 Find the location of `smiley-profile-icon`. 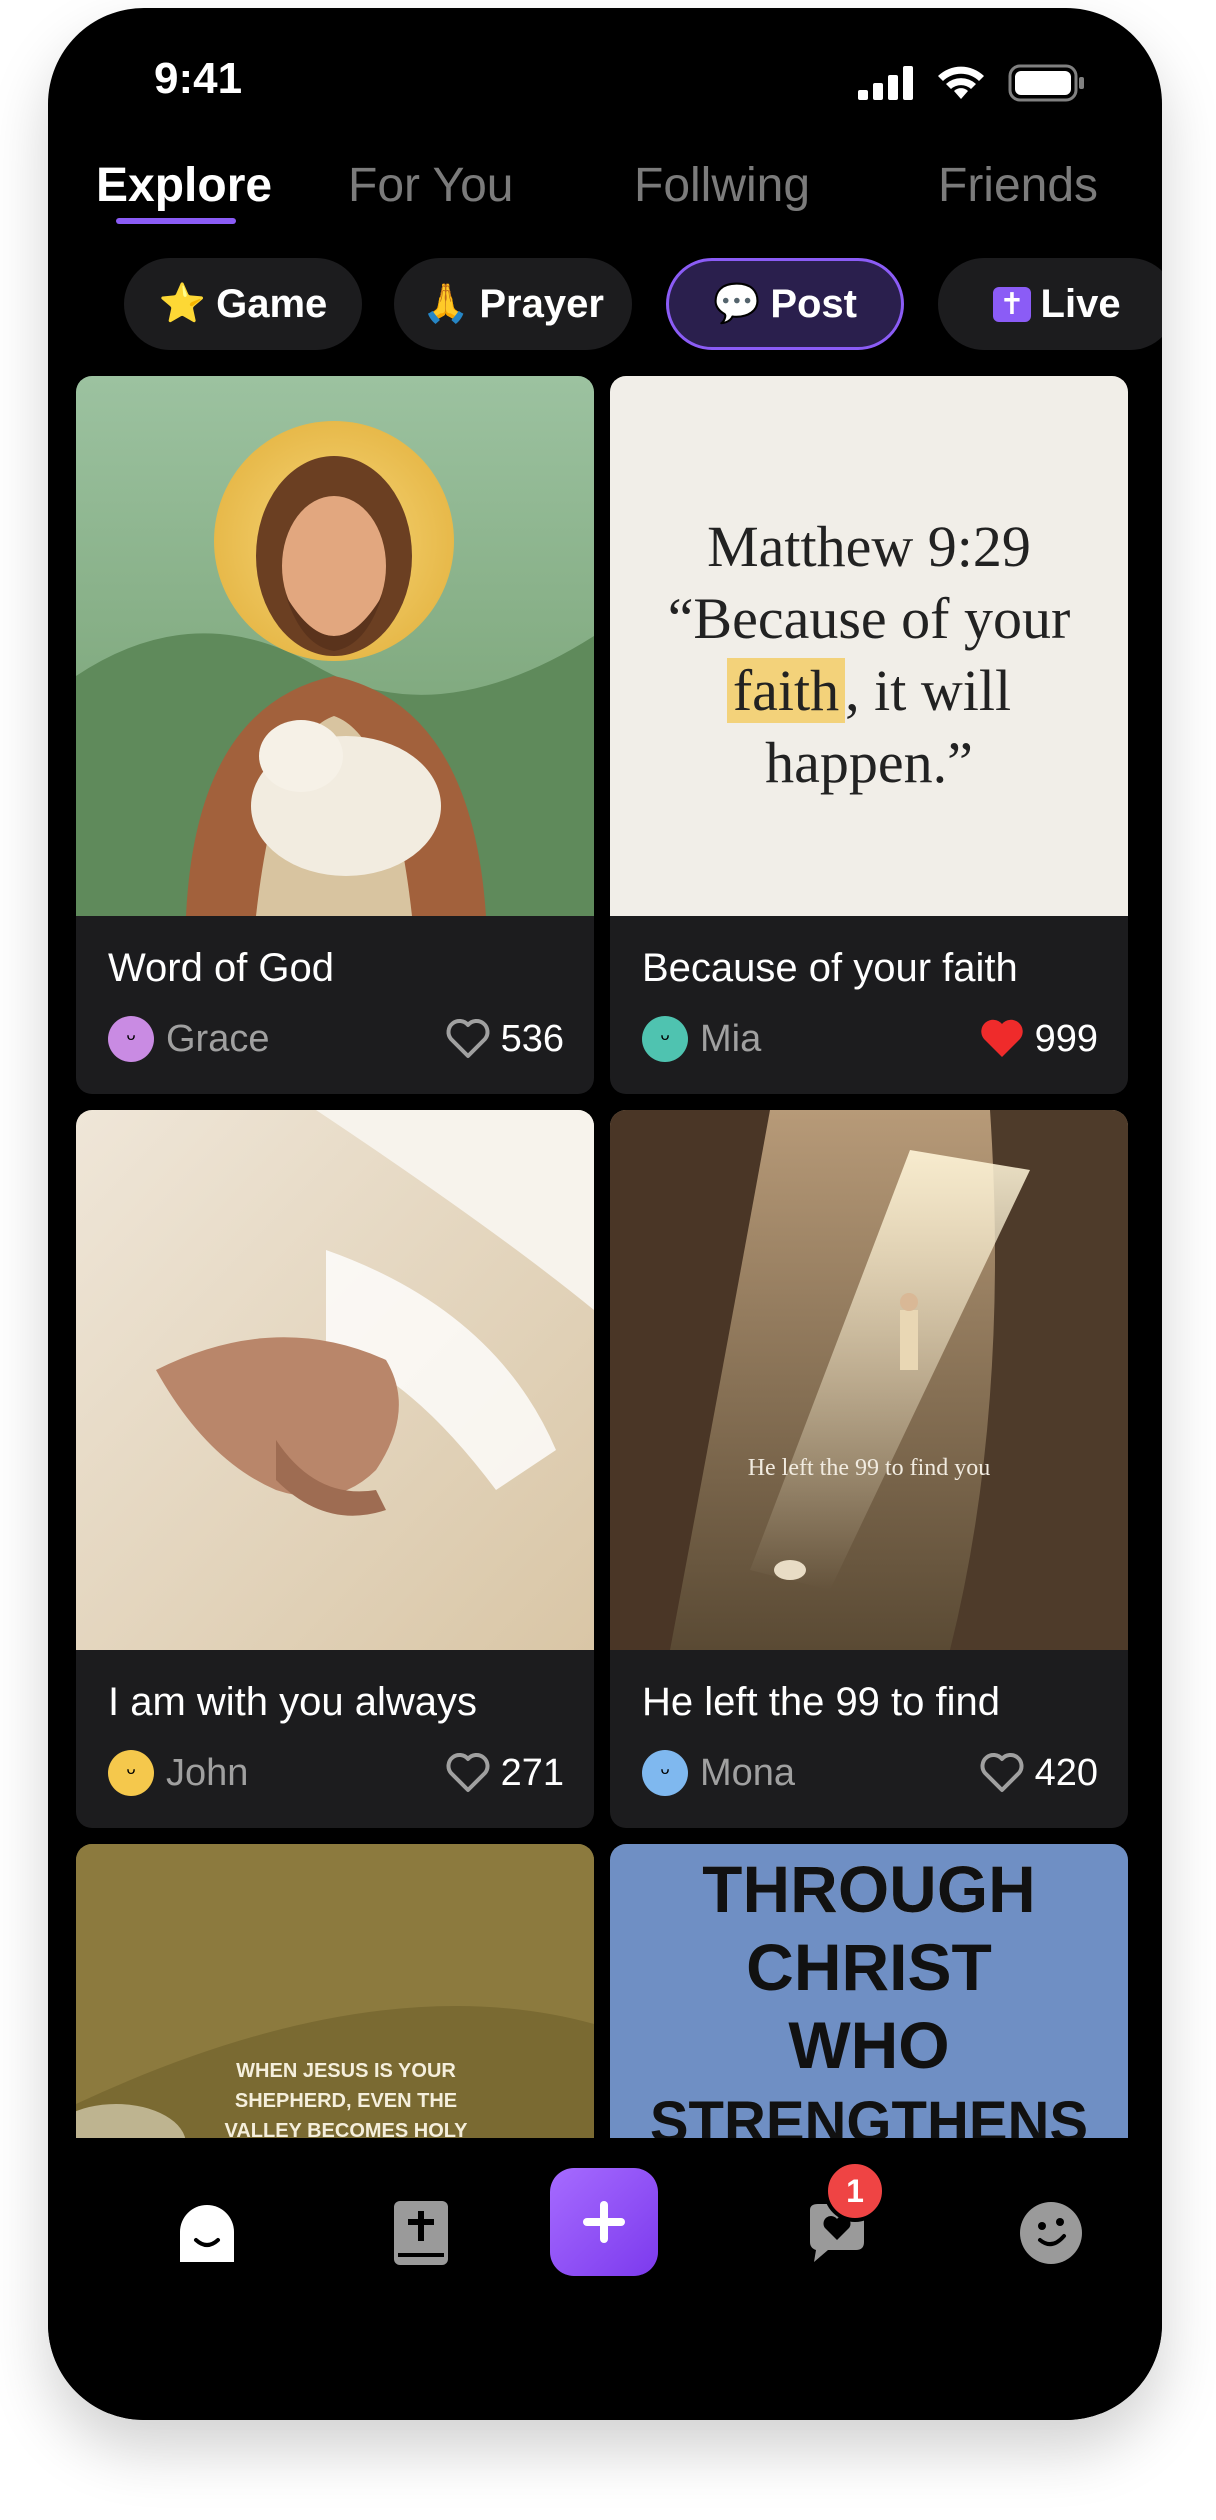

smiley-profile-icon is located at coordinates (1051, 2233).